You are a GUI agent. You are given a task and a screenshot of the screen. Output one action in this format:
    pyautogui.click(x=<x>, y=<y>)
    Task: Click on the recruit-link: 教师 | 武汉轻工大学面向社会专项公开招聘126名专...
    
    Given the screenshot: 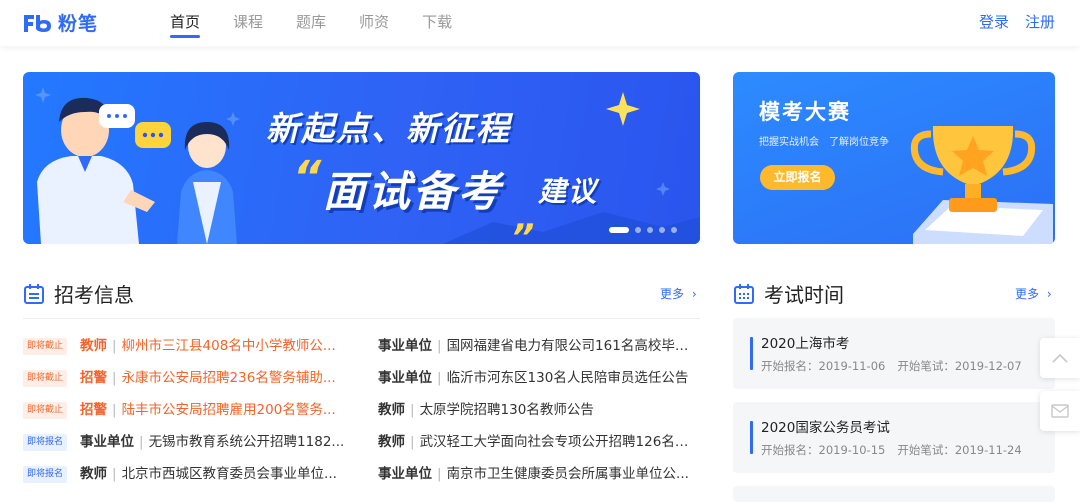 What is the action you would take?
    pyautogui.click(x=539, y=442)
    